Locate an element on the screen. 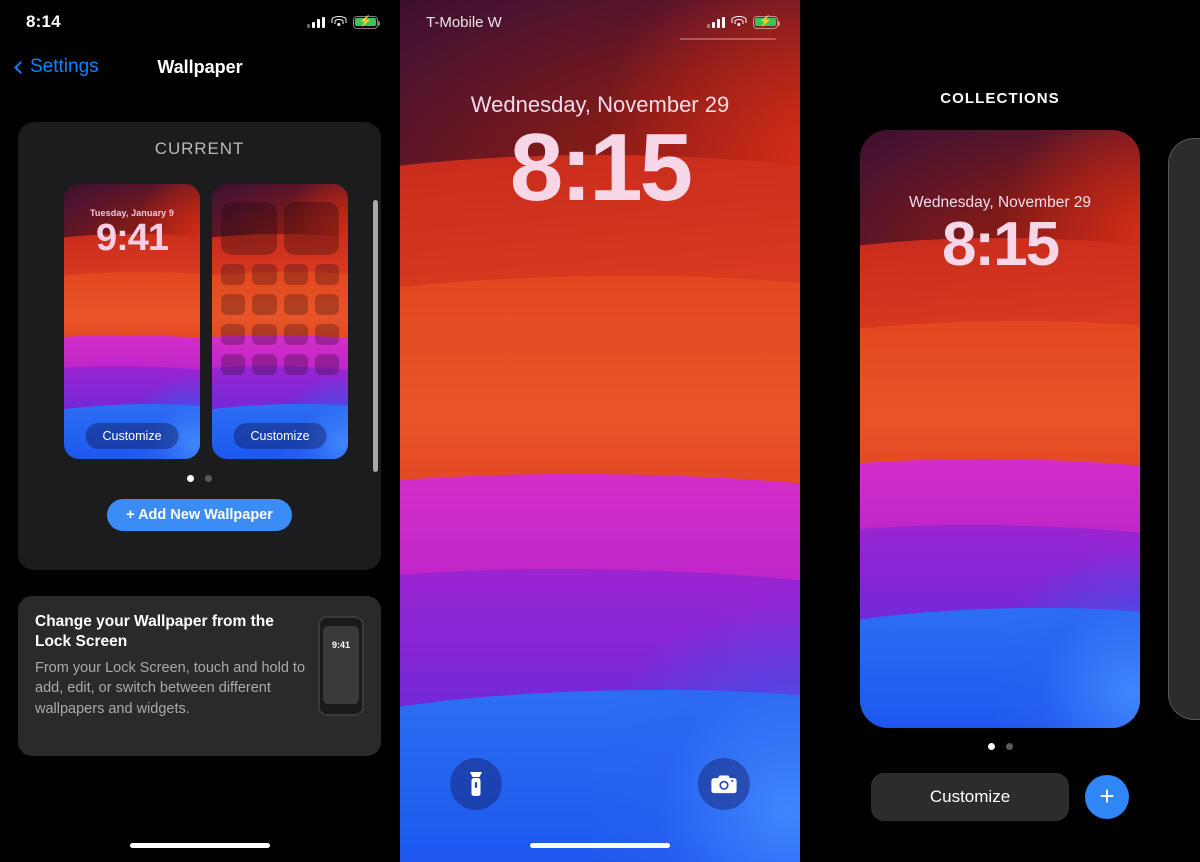 This screenshot has width=1200, height=862. flashlight-button is located at coordinates (476, 784).